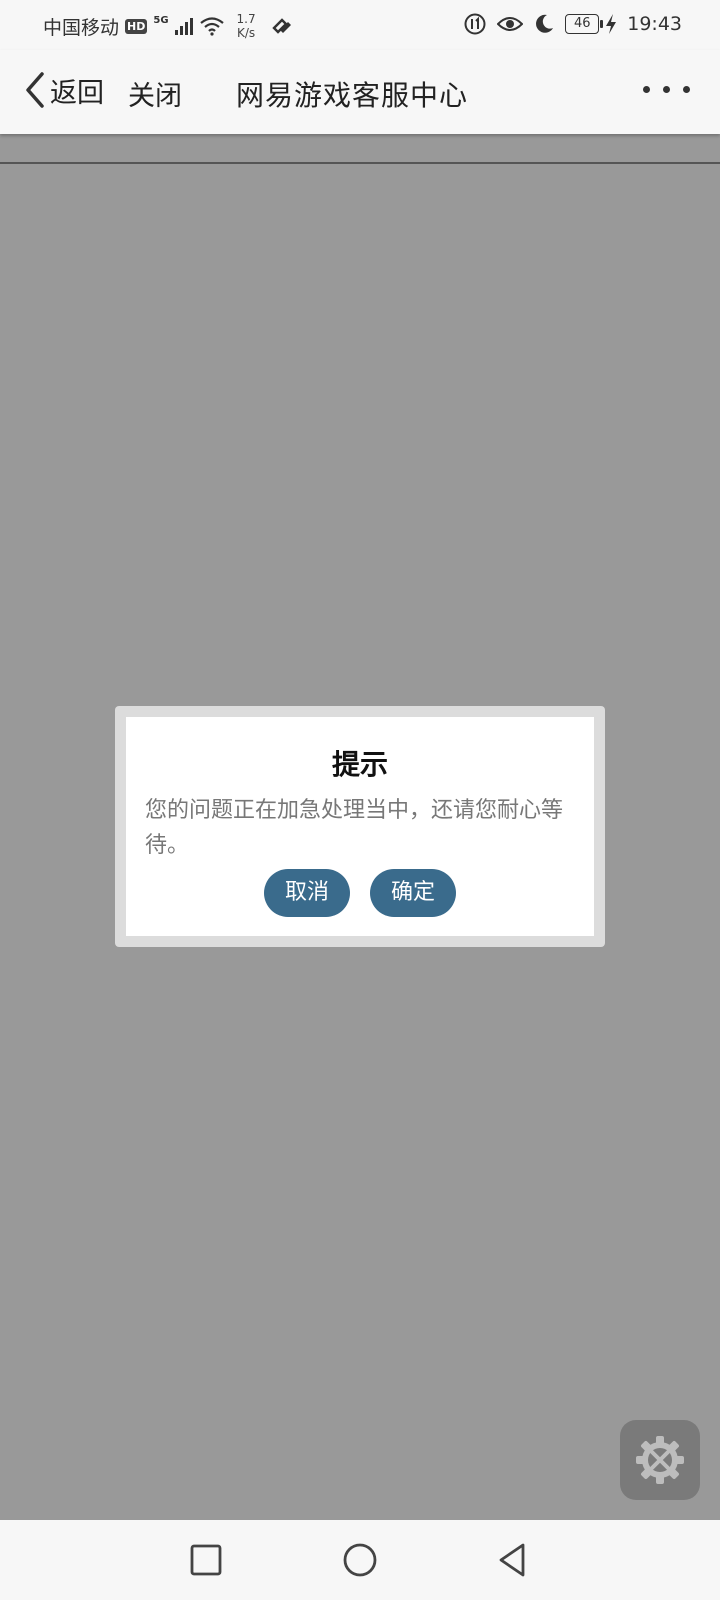 This screenshot has height=1600, width=720. Describe the element at coordinates (183, 26) in the screenshot. I see `signal-icon` at that location.